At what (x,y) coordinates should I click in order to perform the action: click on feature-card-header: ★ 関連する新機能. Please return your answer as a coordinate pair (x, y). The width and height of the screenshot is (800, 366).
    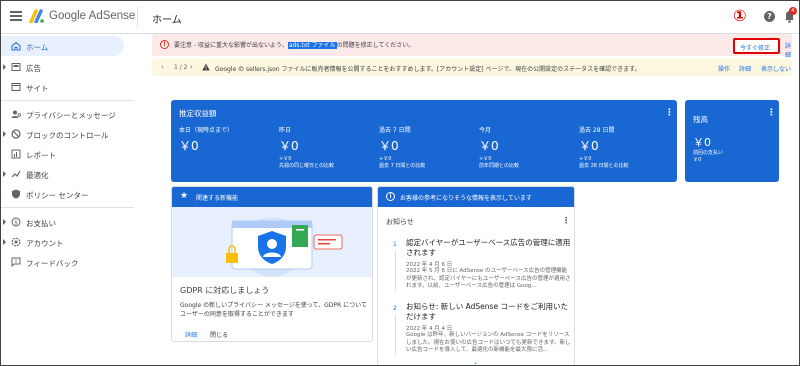
    Looking at the image, I should click on (272, 197).